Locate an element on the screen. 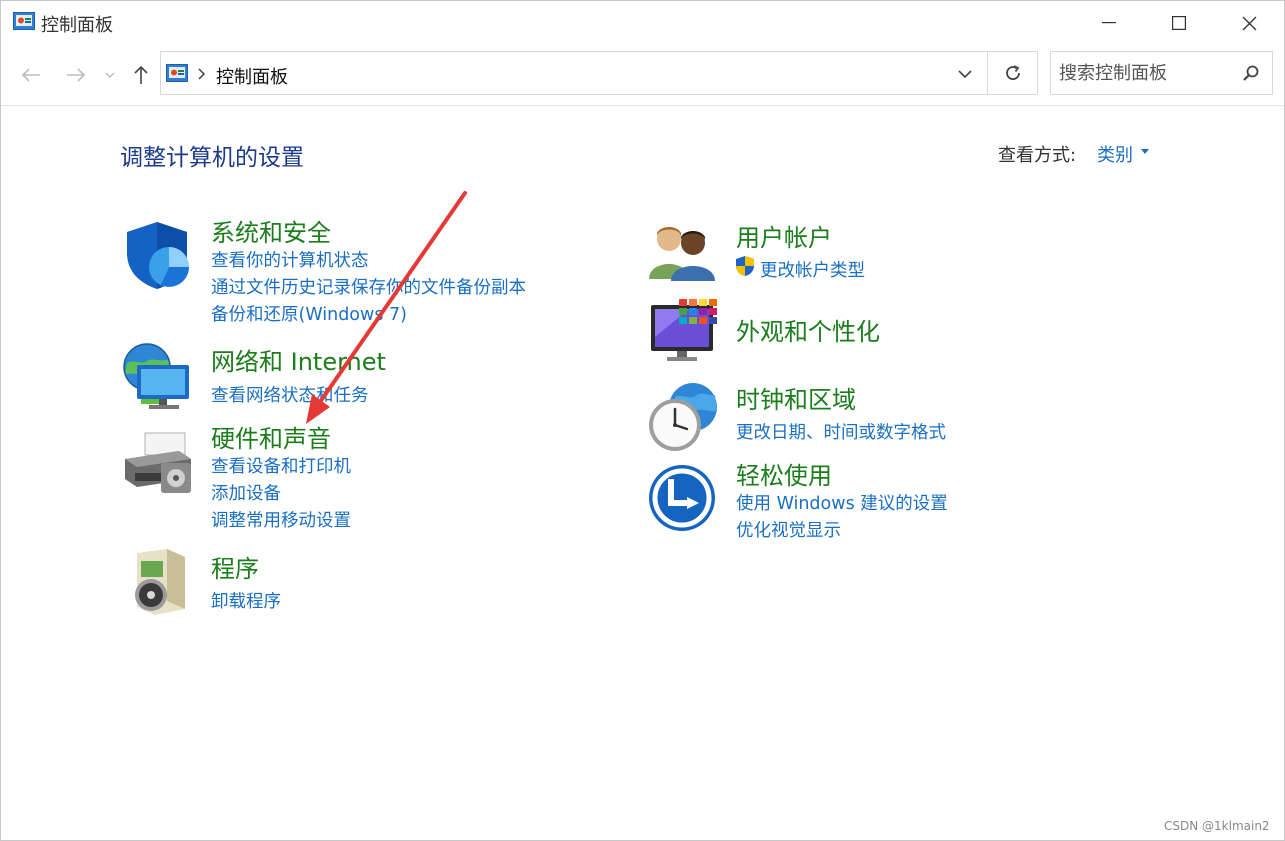  link-windows-recommended-settings: 使用 Windows 建议的设置 is located at coordinates (842, 502).